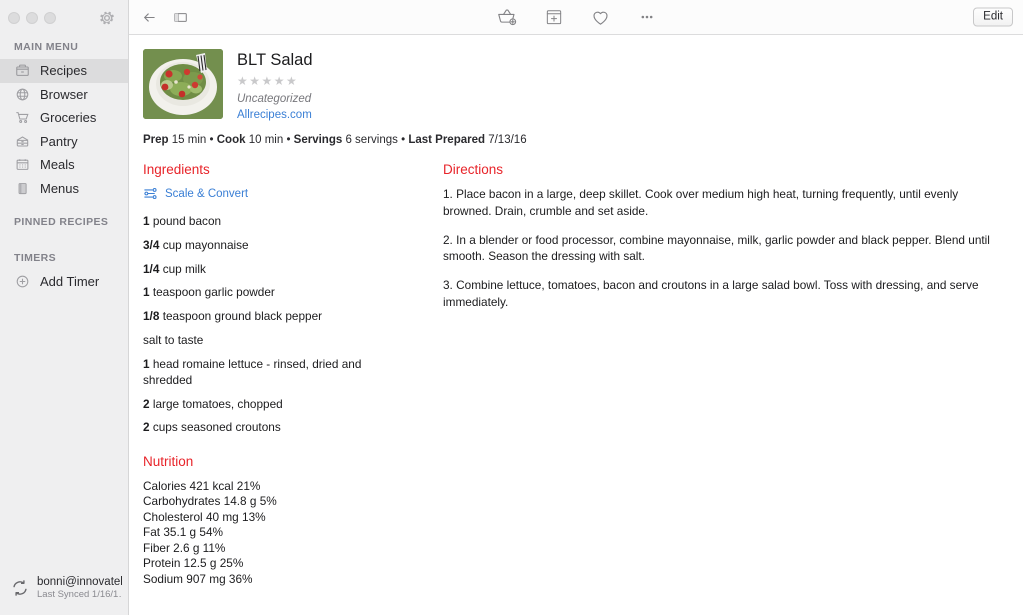 Image resolution: width=1023 pixels, height=615 pixels. I want to click on sidebar-section-main-menu: MAIN MENU, so click(46, 47).